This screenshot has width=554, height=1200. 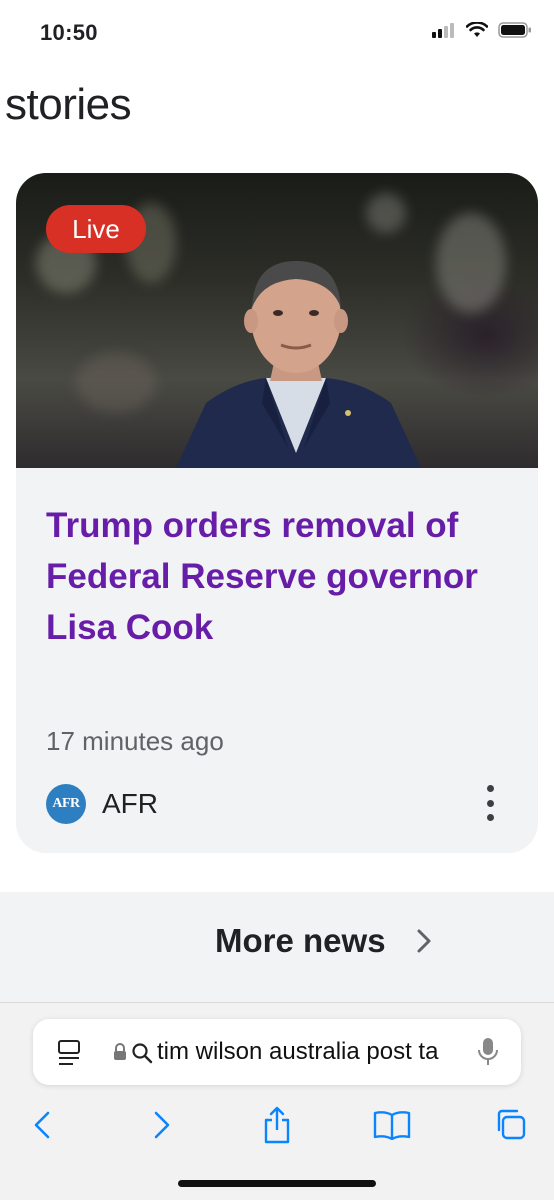 What do you see at coordinates (514, 30) in the screenshot?
I see `battery-icon` at bounding box center [514, 30].